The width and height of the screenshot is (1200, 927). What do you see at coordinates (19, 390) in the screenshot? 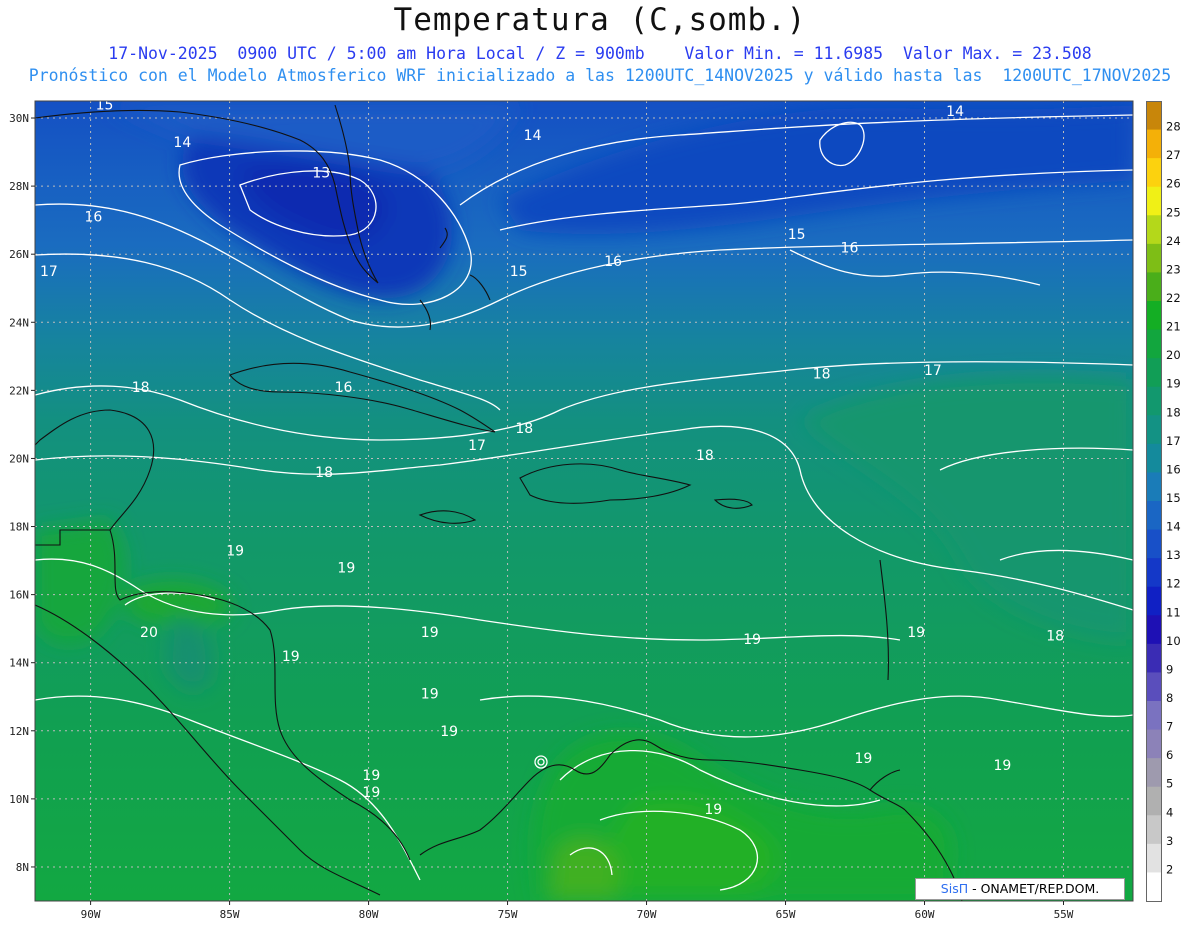
I see `lat-label: 22N` at bounding box center [19, 390].